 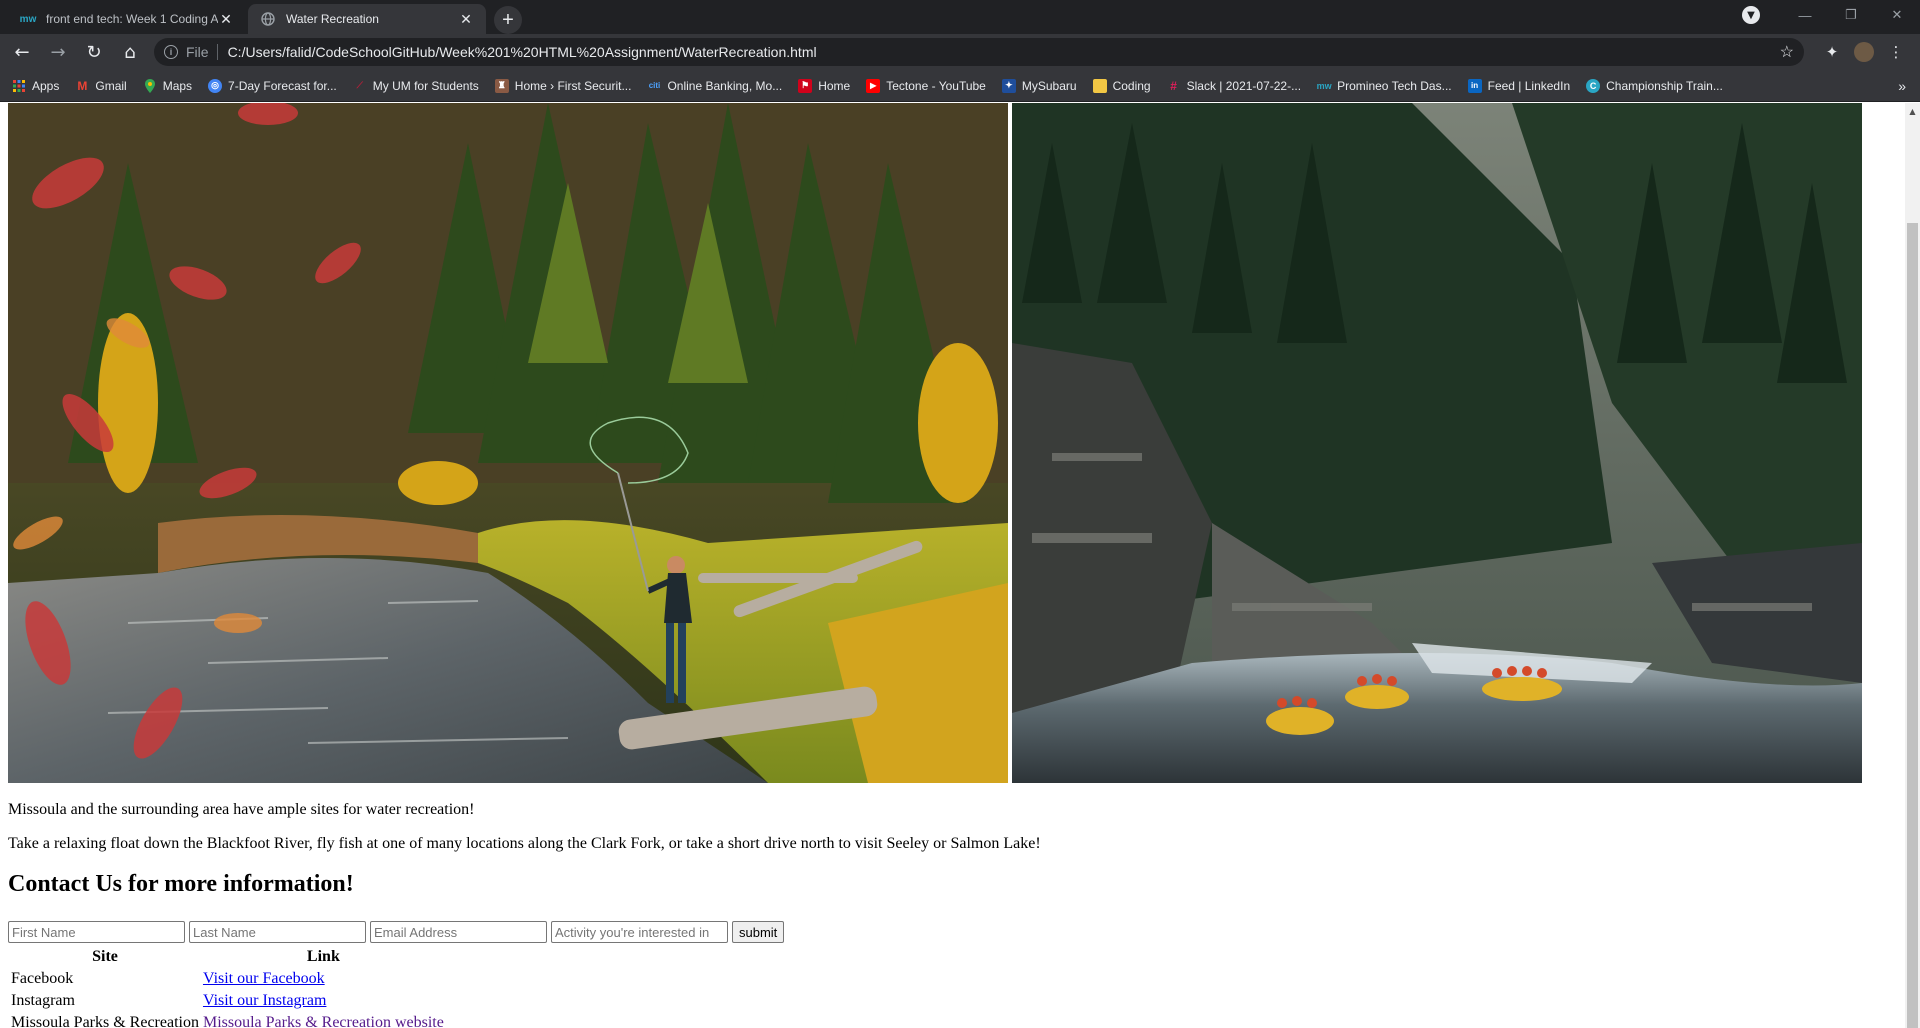 What do you see at coordinates (150, 85) in the screenshot?
I see `maps-pin-icon` at bounding box center [150, 85].